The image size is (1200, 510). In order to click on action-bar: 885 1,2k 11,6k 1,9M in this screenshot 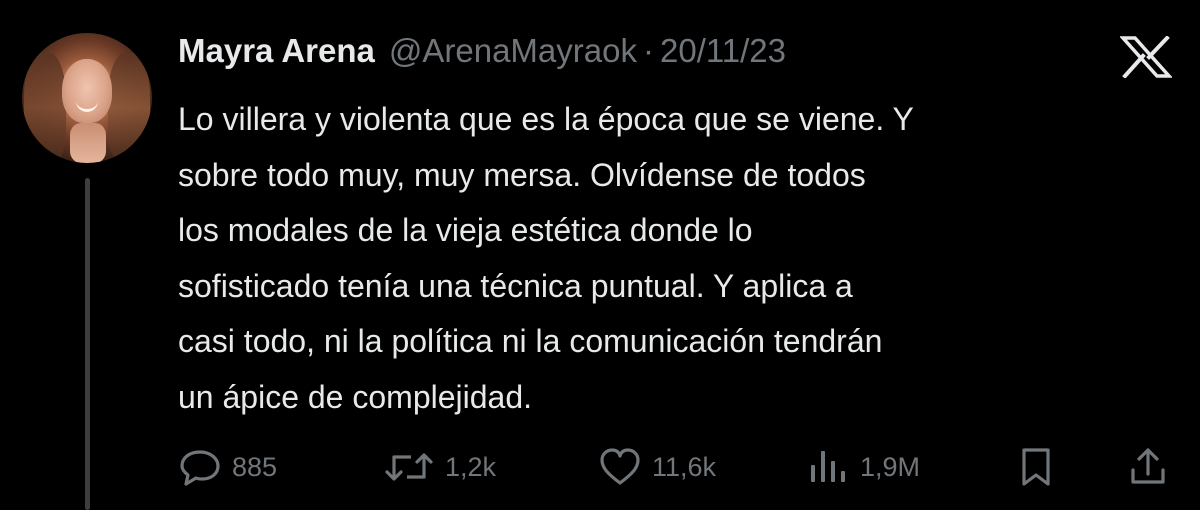, I will do `click(678, 467)`.